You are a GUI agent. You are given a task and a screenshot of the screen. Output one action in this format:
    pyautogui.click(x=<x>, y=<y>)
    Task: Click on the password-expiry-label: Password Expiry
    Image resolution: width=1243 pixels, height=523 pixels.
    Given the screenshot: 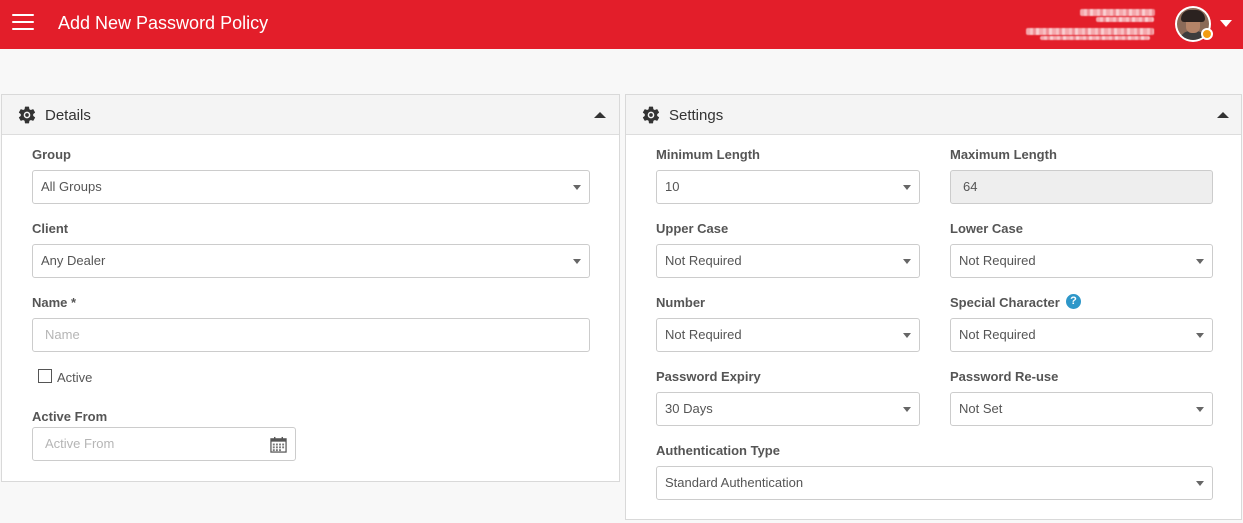 What is the action you would take?
    pyautogui.click(x=708, y=376)
    